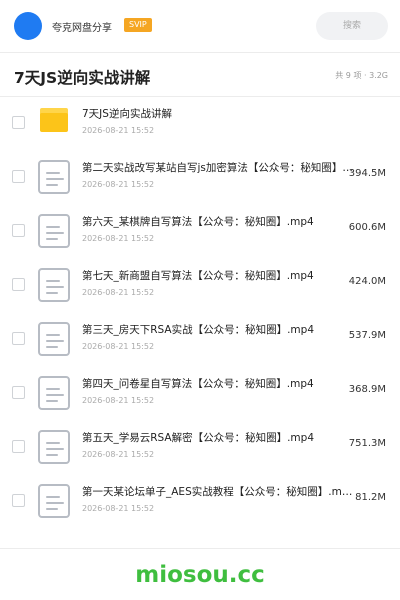  I want to click on avatar, so click(28, 26).